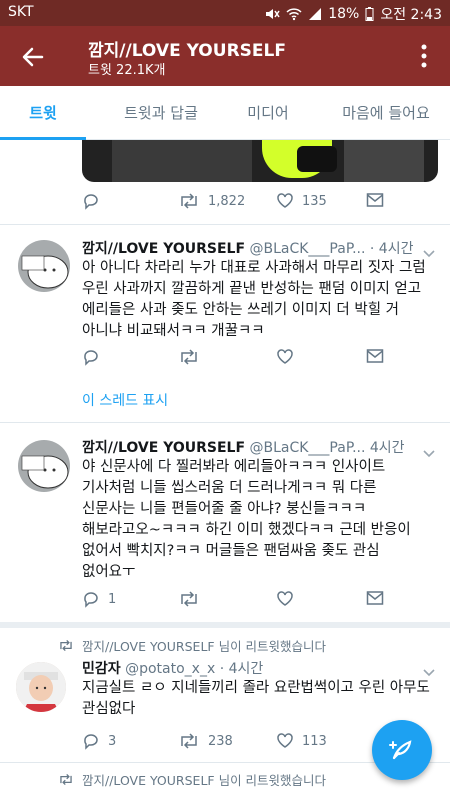 This screenshot has width=450, height=800. What do you see at coordinates (247, 248) in the screenshot?
I see `tweet-author: 깜지//LOVE YOURSELF @BLaCK___PaP... · 4시간` at bounding box center [247, 248].